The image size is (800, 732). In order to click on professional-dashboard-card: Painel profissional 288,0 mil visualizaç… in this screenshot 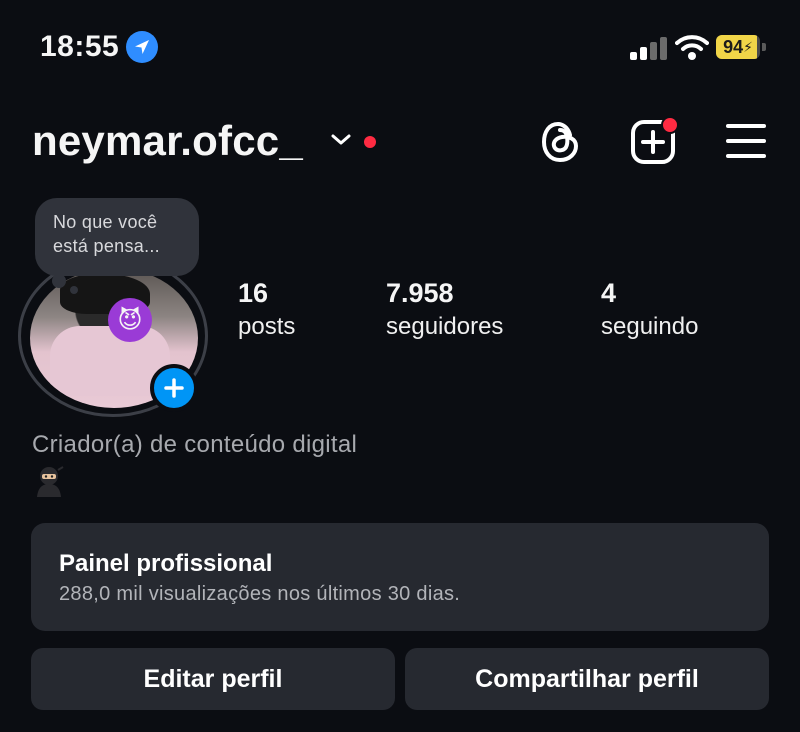, I will do `click(400, 577)`.